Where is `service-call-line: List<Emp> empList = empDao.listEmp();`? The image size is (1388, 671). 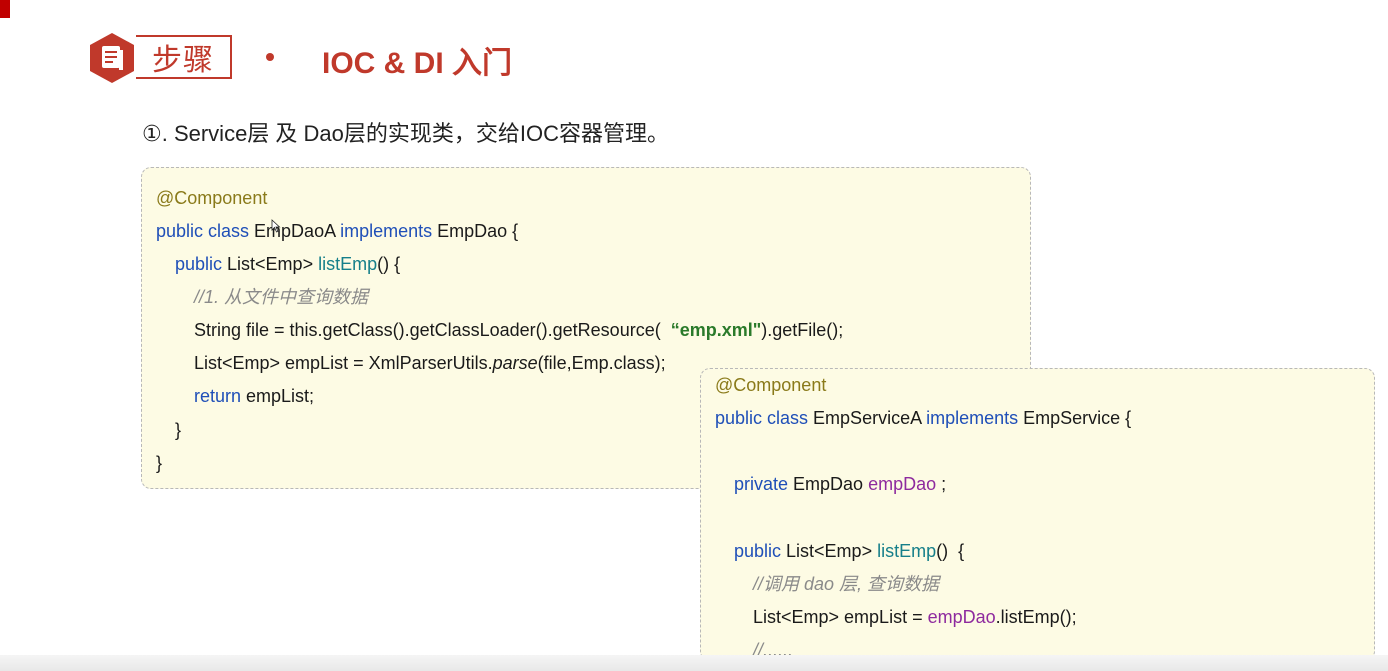
service-call-line: List<Emp> empList = empDao.listEmp(); is located at coordinates (915, 617).